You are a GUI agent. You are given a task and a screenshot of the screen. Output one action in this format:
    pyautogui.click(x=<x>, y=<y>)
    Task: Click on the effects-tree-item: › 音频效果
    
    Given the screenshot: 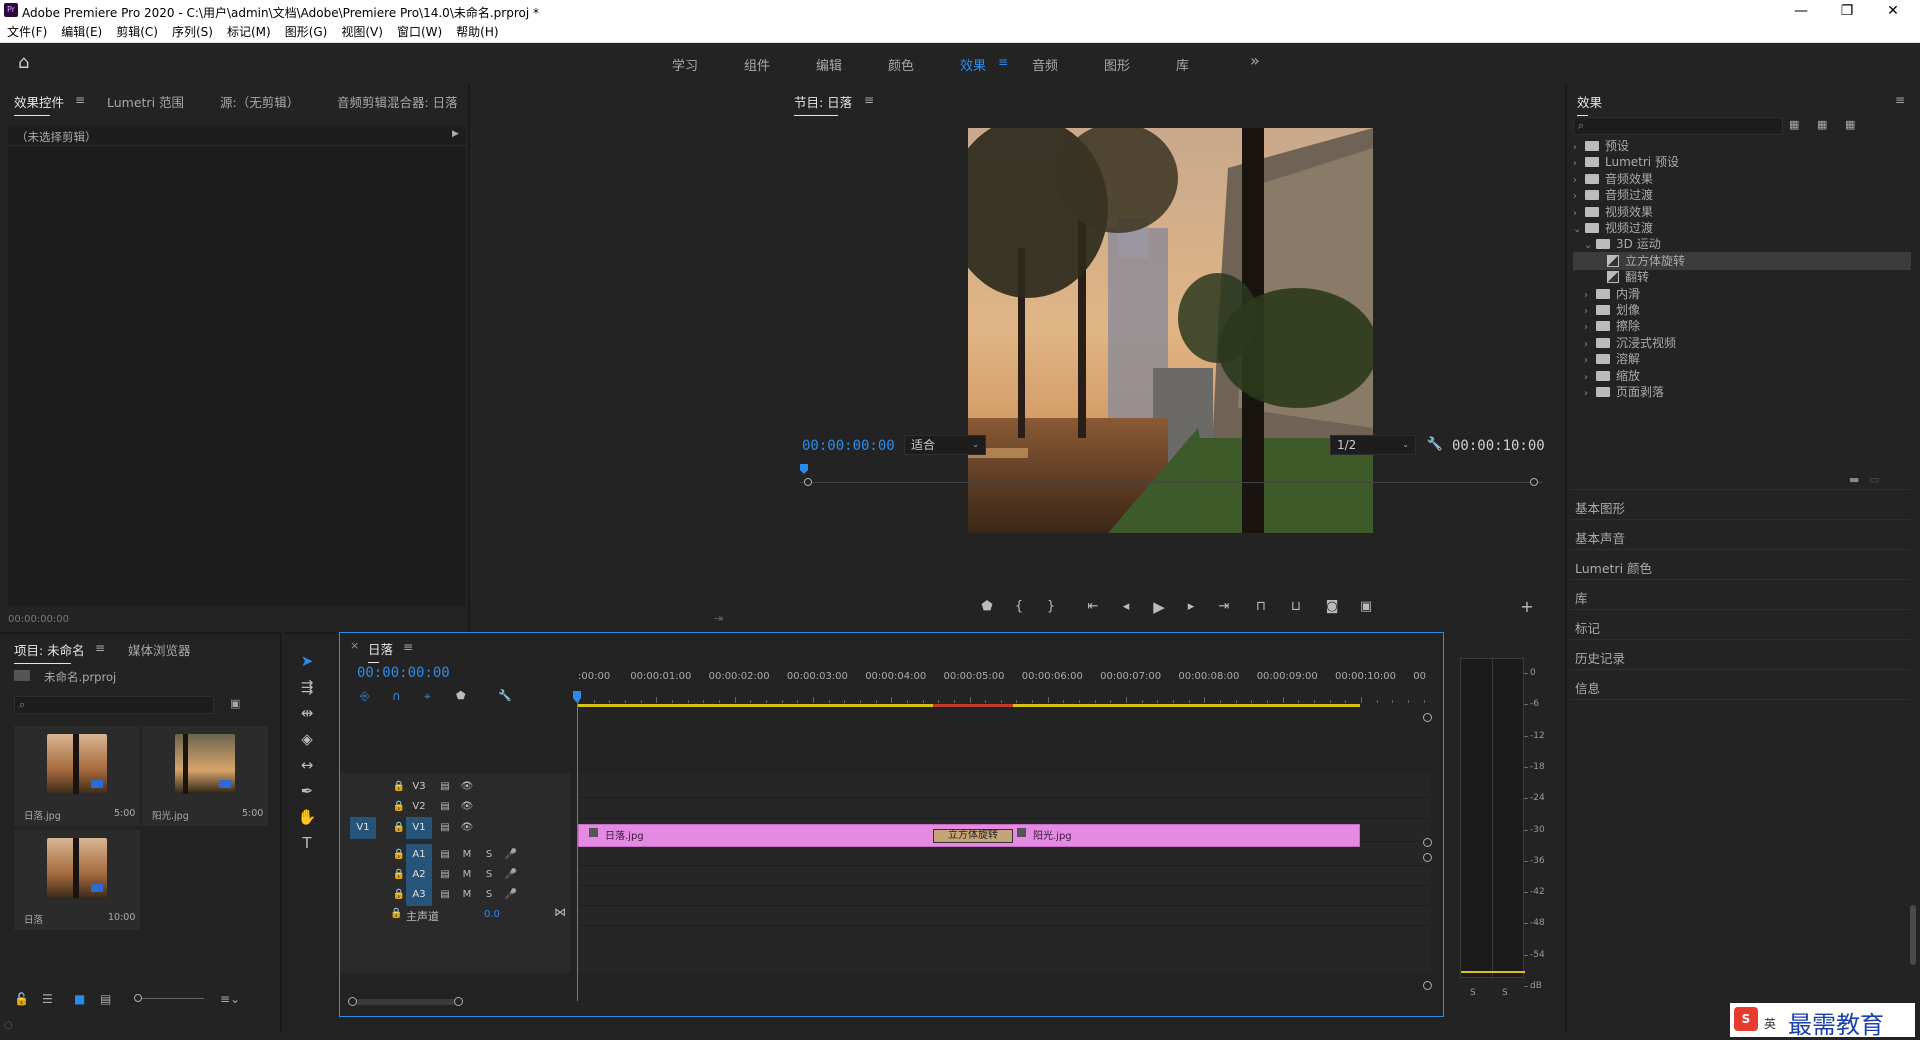 What is the action you would take?
    pyautogui.click(x=1613, y=179)
    